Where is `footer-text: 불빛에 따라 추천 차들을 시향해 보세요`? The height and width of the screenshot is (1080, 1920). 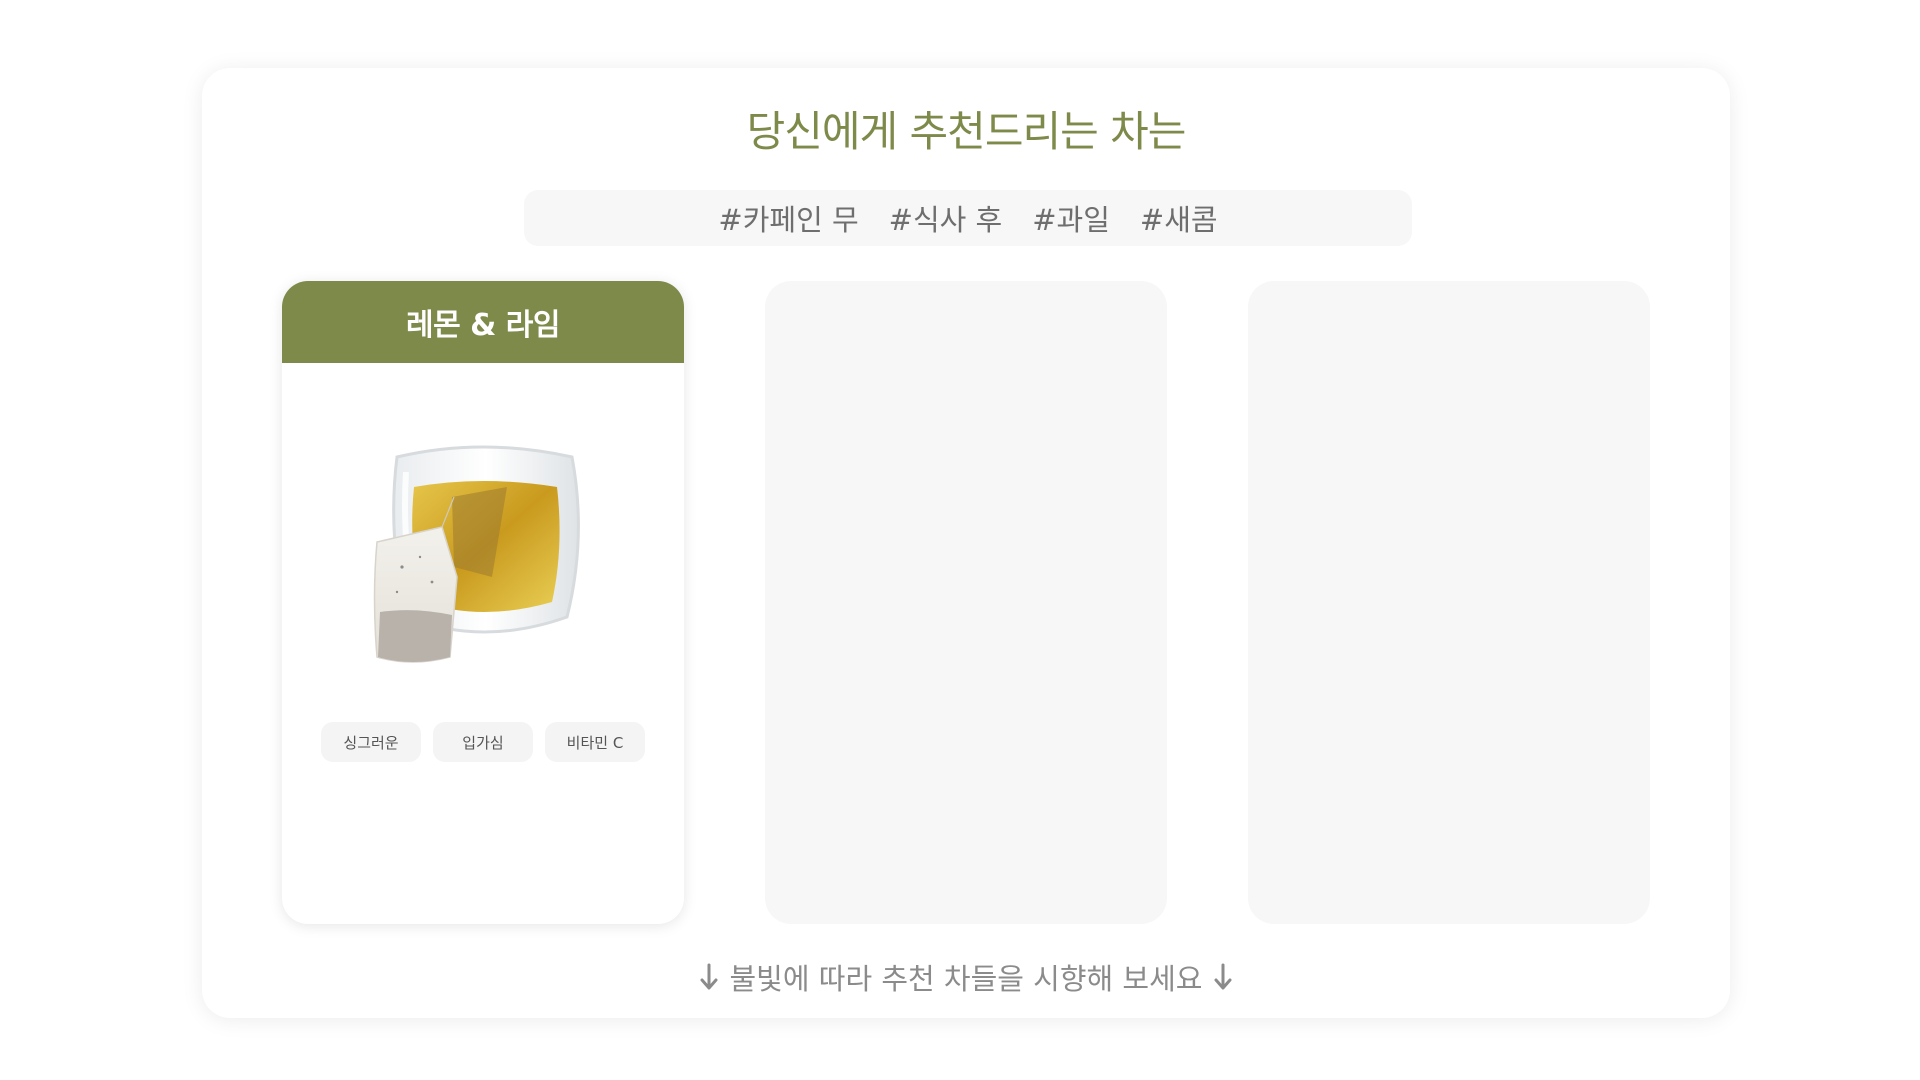
footer-text: 불빛에 따라 추천 차들을 시향해 보세요 is located at coordinates (966, 979).